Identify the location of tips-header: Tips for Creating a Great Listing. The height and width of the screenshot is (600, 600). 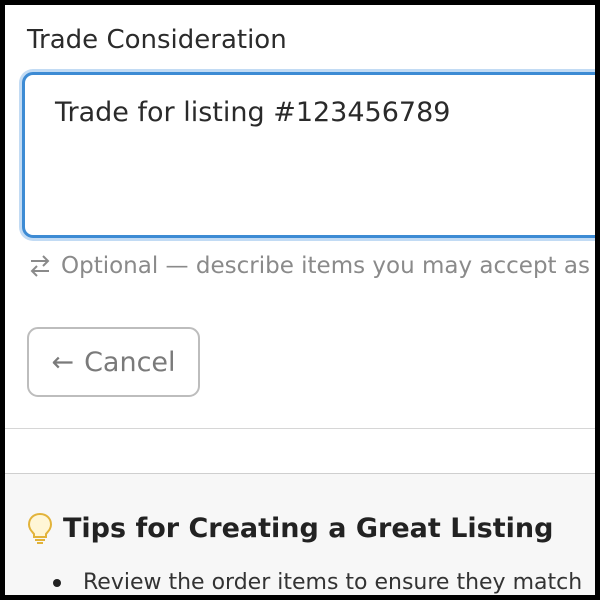
(290, 528).